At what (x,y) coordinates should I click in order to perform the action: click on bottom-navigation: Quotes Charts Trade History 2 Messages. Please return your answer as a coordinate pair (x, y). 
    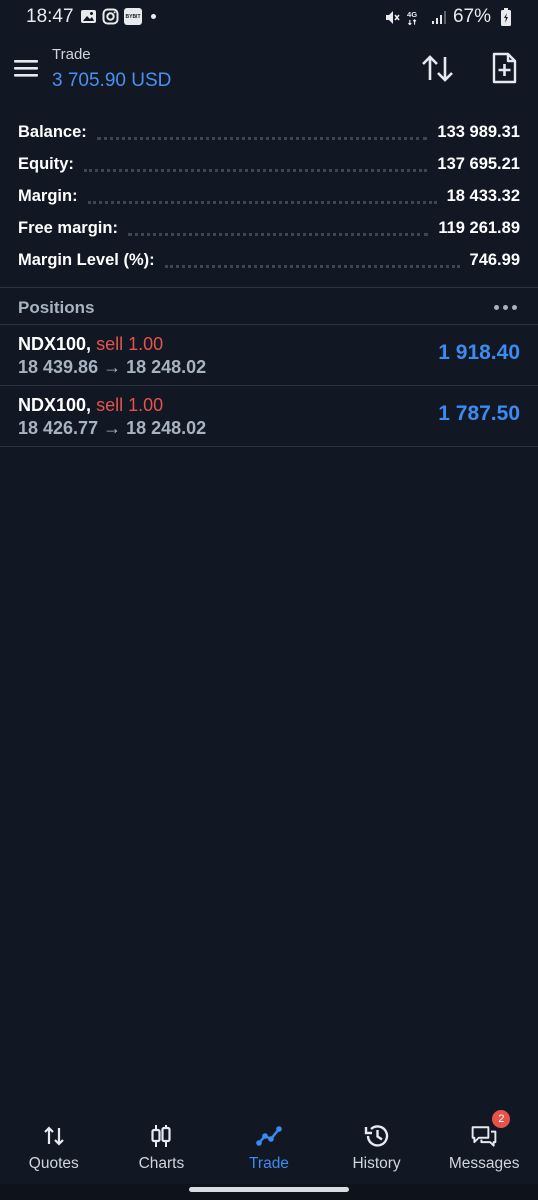
    Looking at the image, I should click on (269, 1146).